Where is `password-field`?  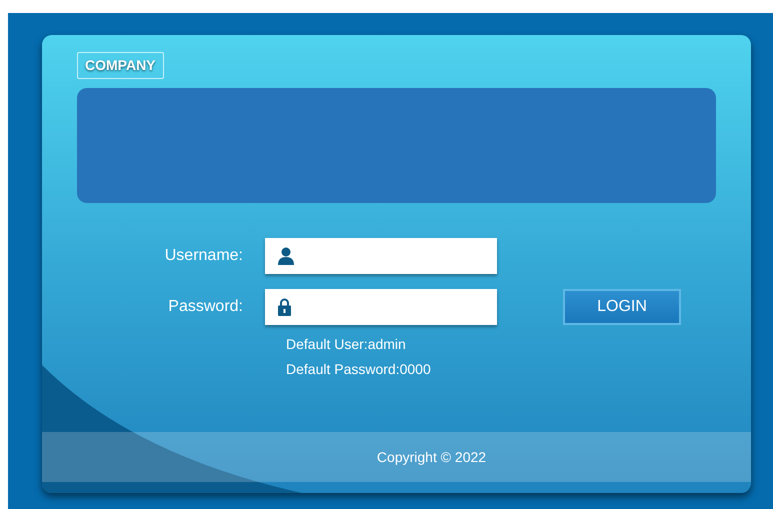 password-field is located at coordinates (381, 307).